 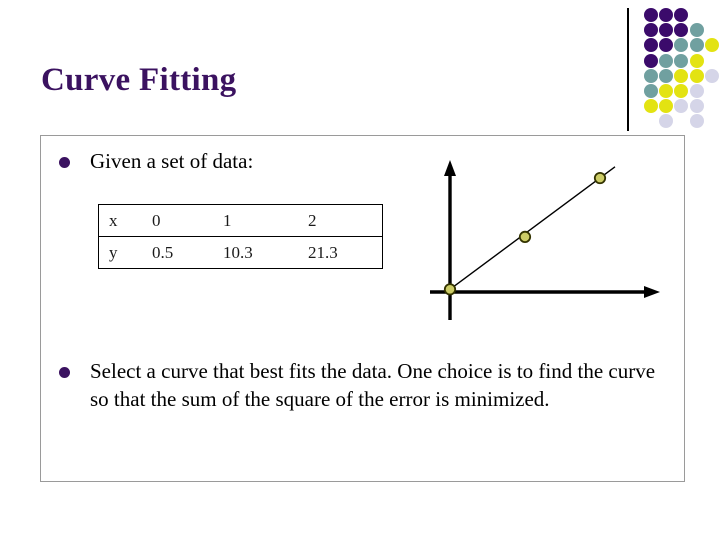 I want to click on table-row: x 0 1 2, so click(x=240, y=220).